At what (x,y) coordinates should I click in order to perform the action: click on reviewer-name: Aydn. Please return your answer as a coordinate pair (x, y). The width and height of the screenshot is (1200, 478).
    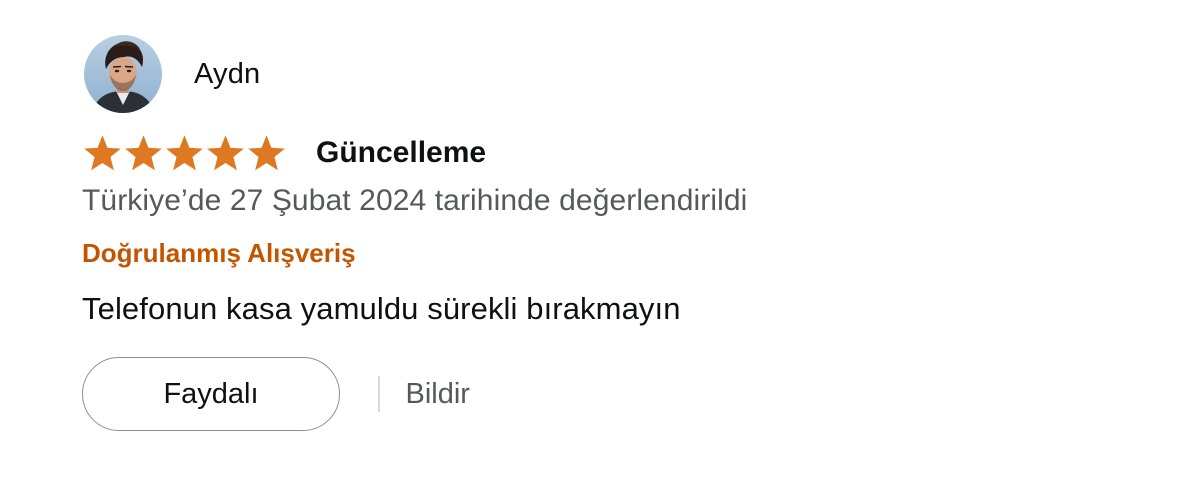
    Looking at the image, I should click on (227, 74).